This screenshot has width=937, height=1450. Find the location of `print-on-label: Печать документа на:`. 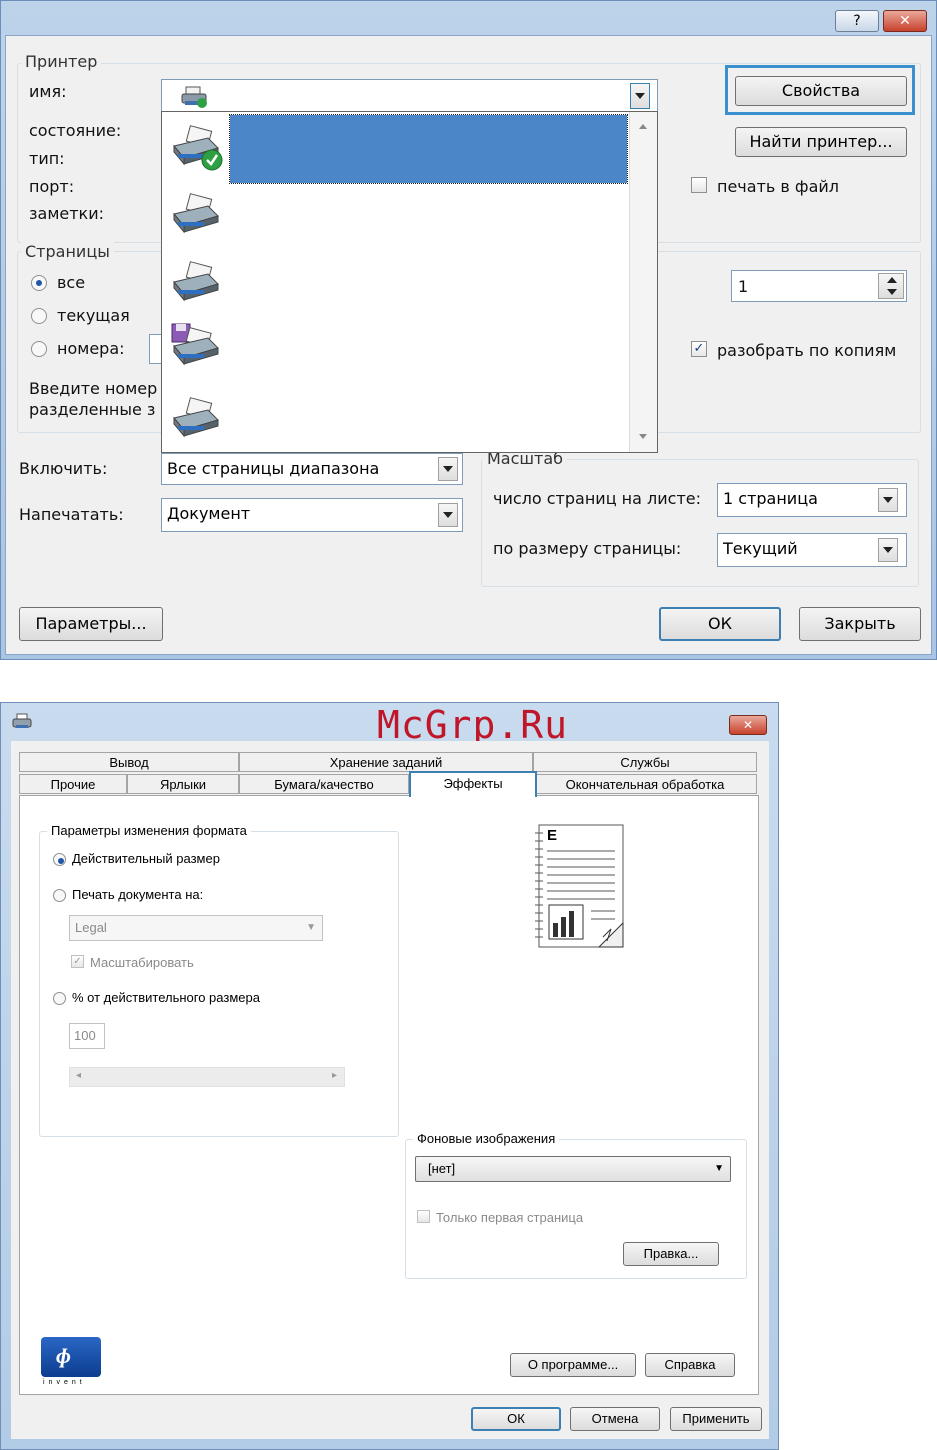

print-on-label: Печать документа на: is located at coordinates (138, 894).